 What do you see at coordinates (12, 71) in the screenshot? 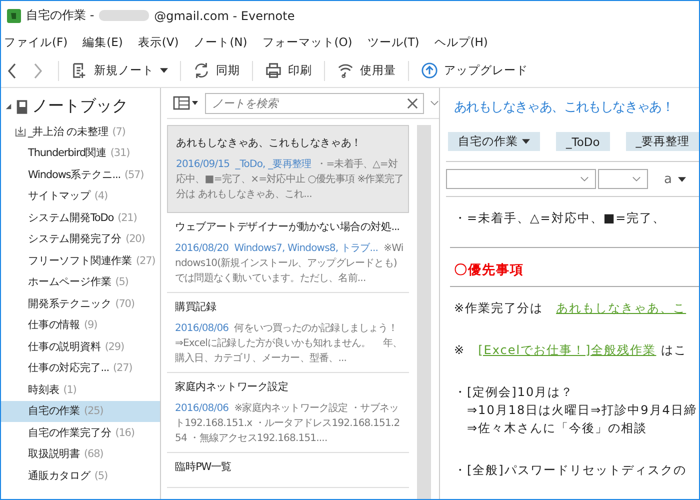
I see `back-icon` at bounding box center [12, 71].